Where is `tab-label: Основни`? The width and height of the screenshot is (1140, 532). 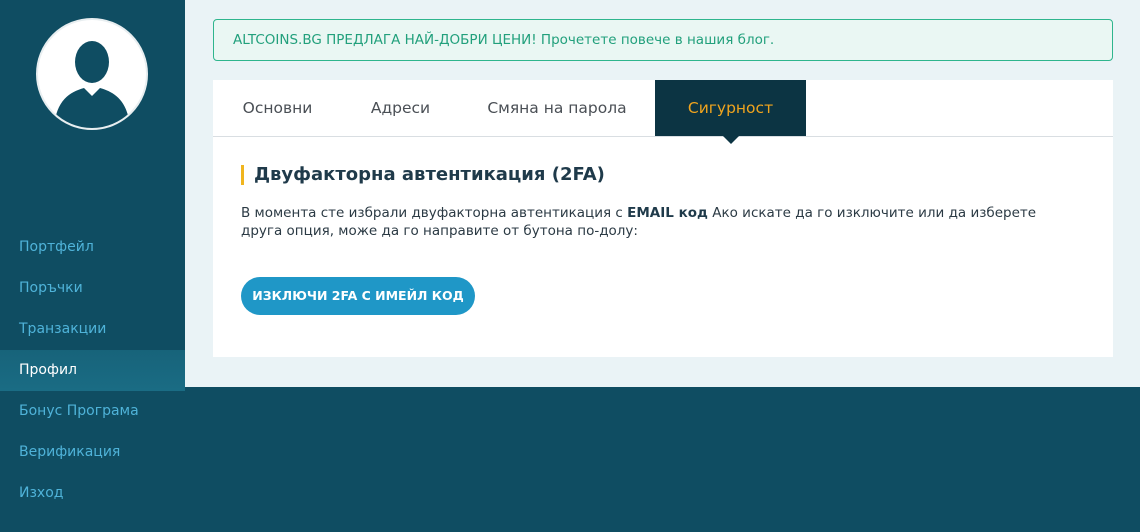
tab-label: Основни is located at coordinates (277, 108).